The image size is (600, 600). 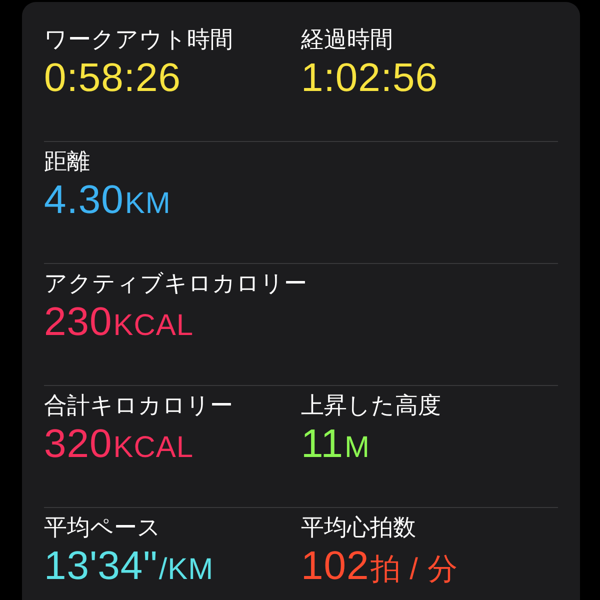 I want to click on metric-label: 平均ペース, so click(x=103, y=527).